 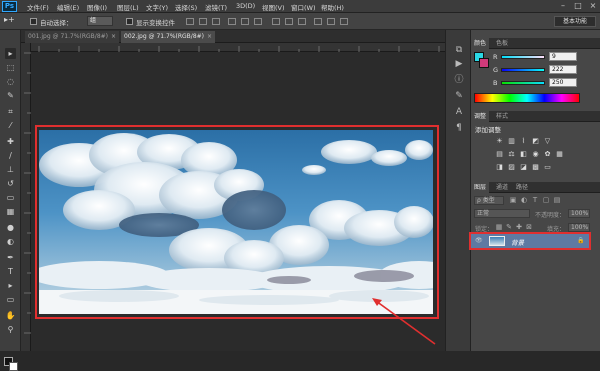 What do you see at coordinates (502, 116) in the screenshot?
I see `tab-styles: 样式` at bounding box center [502, 116].